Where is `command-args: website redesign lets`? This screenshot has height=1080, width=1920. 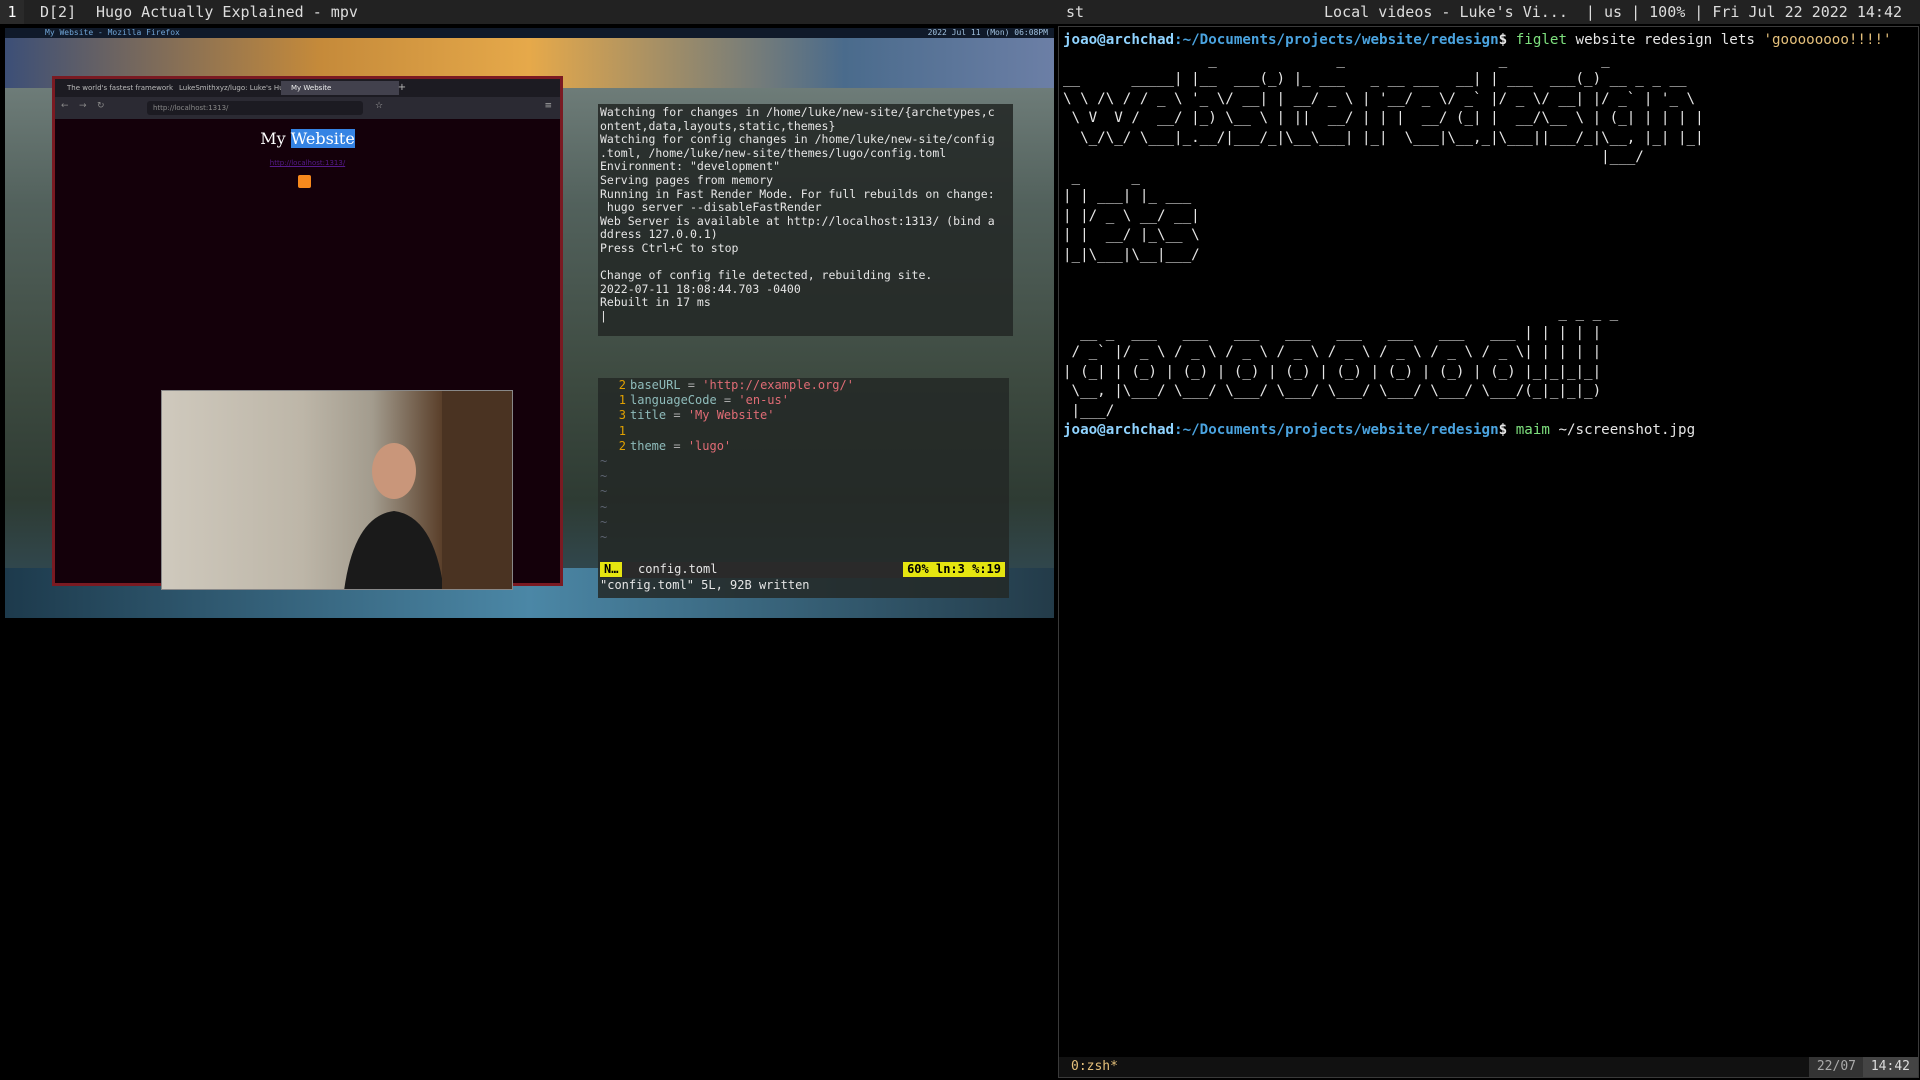
command-args: website redesign lets is located at coordinates (1665, 40).